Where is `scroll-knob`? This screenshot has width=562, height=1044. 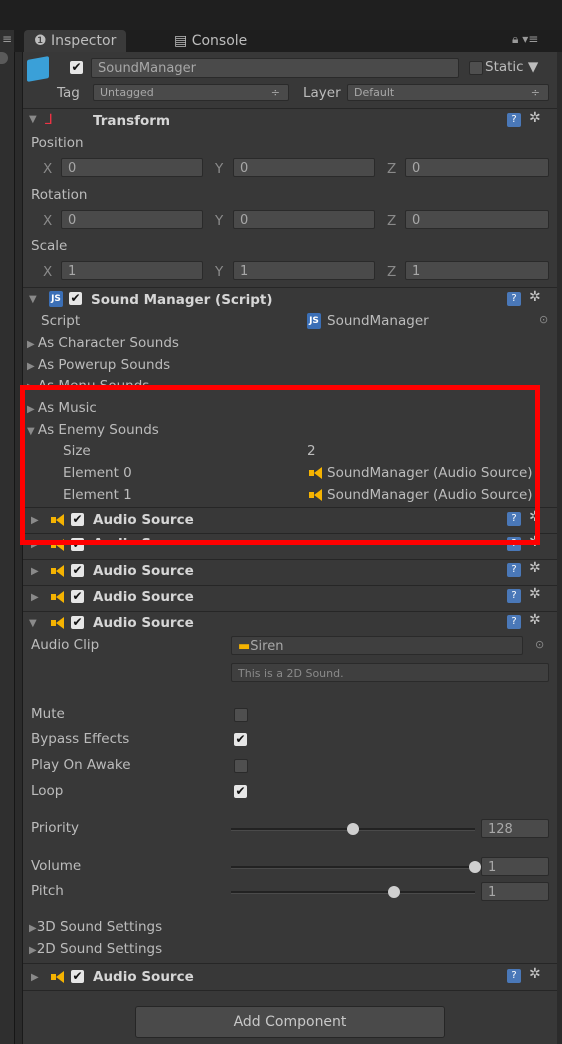 scroll-knob is located at coordinates (4, 58).